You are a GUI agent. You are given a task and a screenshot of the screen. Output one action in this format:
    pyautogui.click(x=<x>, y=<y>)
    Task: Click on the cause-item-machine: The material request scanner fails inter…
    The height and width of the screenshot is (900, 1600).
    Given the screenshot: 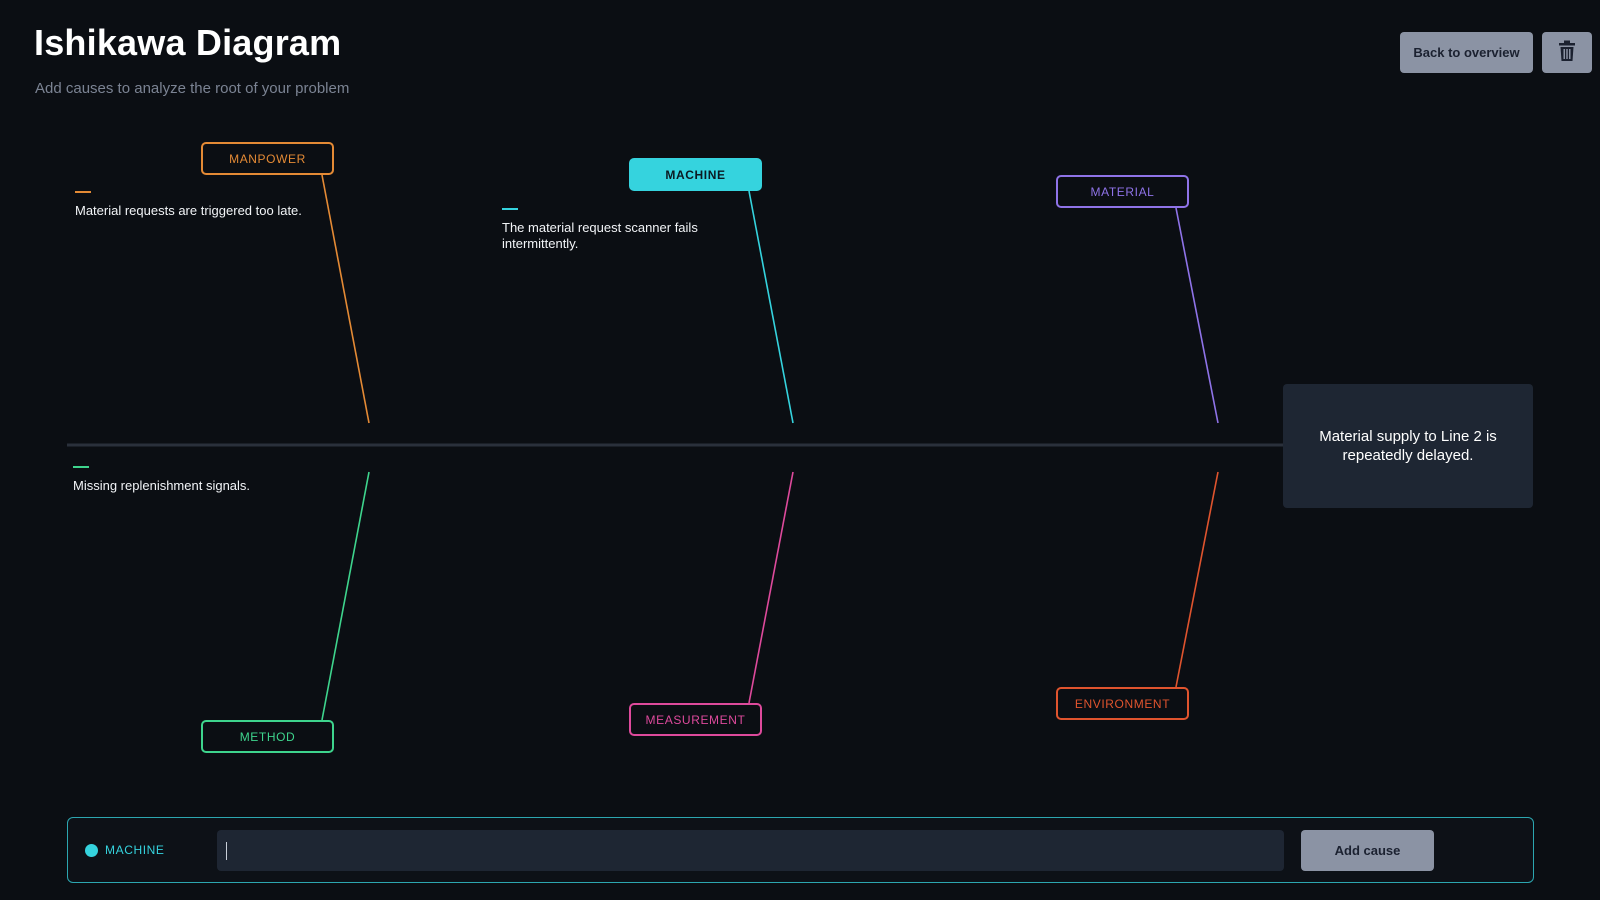 What is the action you would take?
    pyautogui.click(x=617, y=230)
    